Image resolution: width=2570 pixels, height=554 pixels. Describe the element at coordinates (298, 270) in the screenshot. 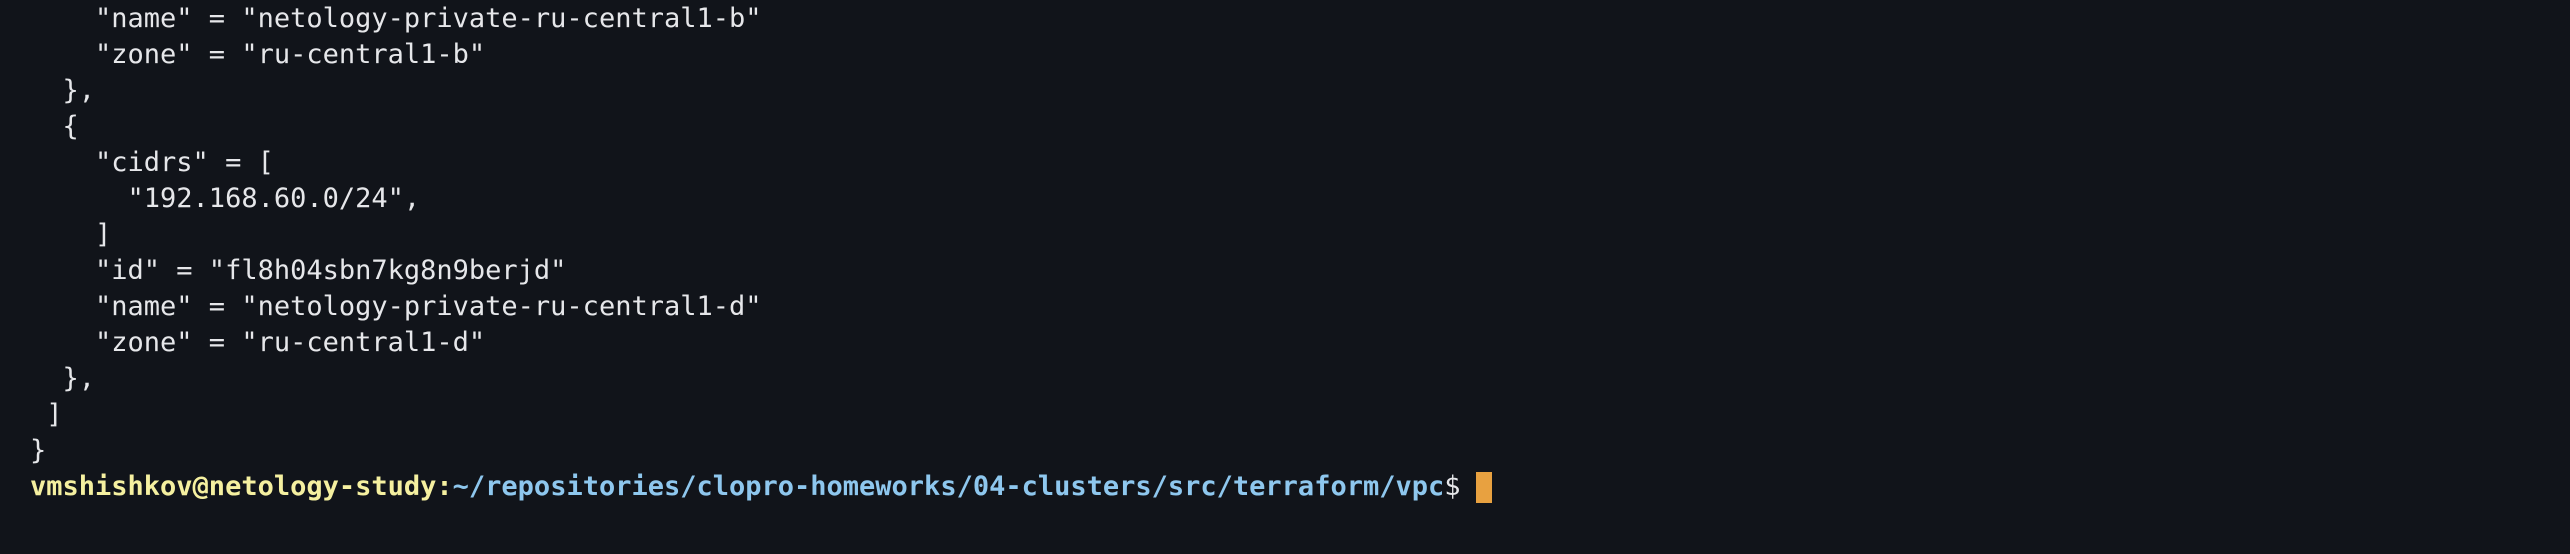

I see `output-line: "id" = "fl8h04sbn7kg8n9berjd"` at that location.